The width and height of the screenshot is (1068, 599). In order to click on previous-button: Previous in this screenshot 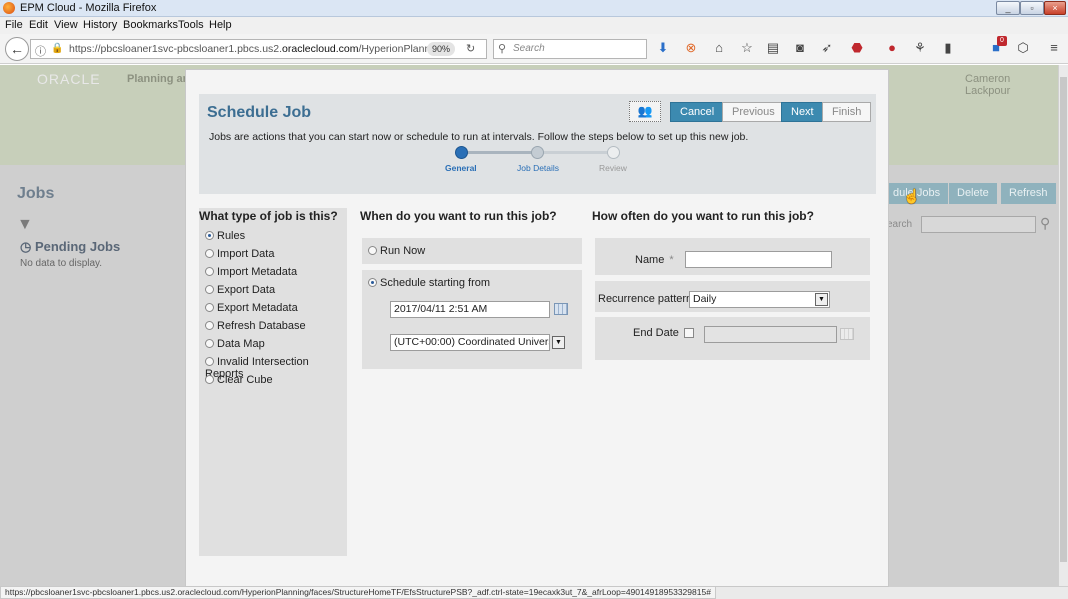, I will do `click(753, 112)`.